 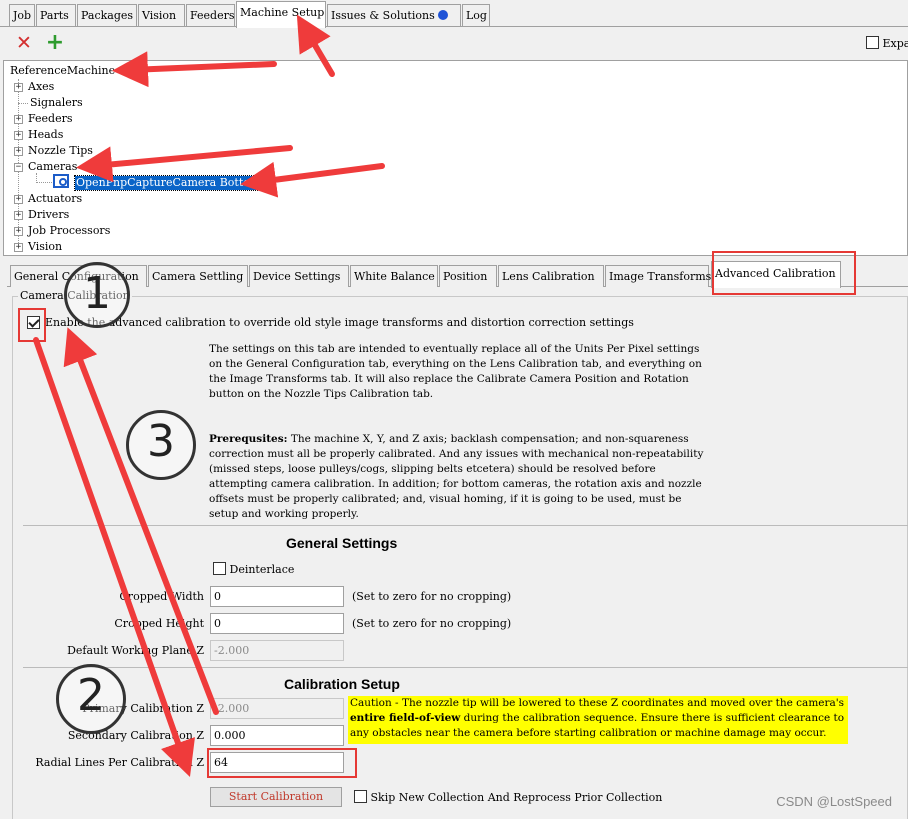 I want to click on tree-item-job-processors: Job Processors, so click(x=69, y=231).